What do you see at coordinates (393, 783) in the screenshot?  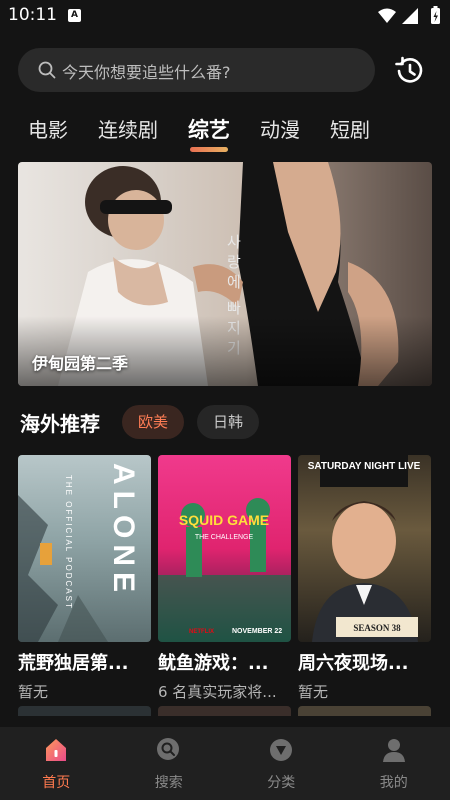 I see `nav-profile-label: 我的` at bounding box center [393, 783].